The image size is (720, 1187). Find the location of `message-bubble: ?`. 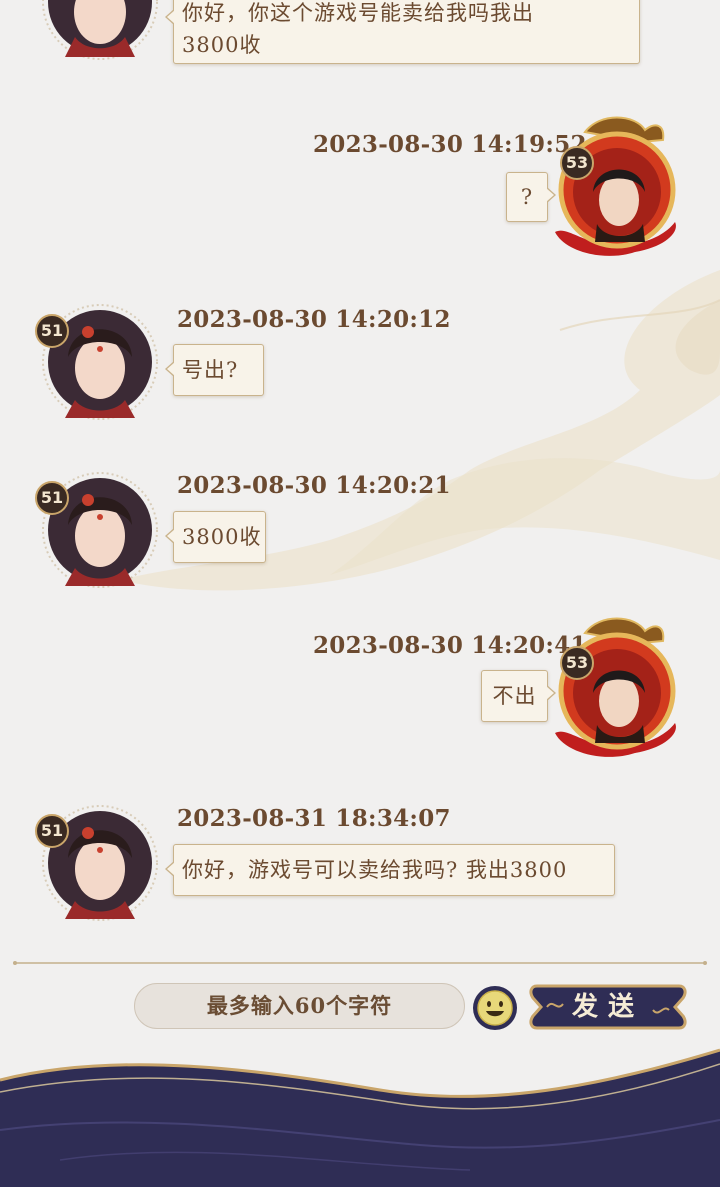

message-bubble: ? is located at coordinates (531, 197).